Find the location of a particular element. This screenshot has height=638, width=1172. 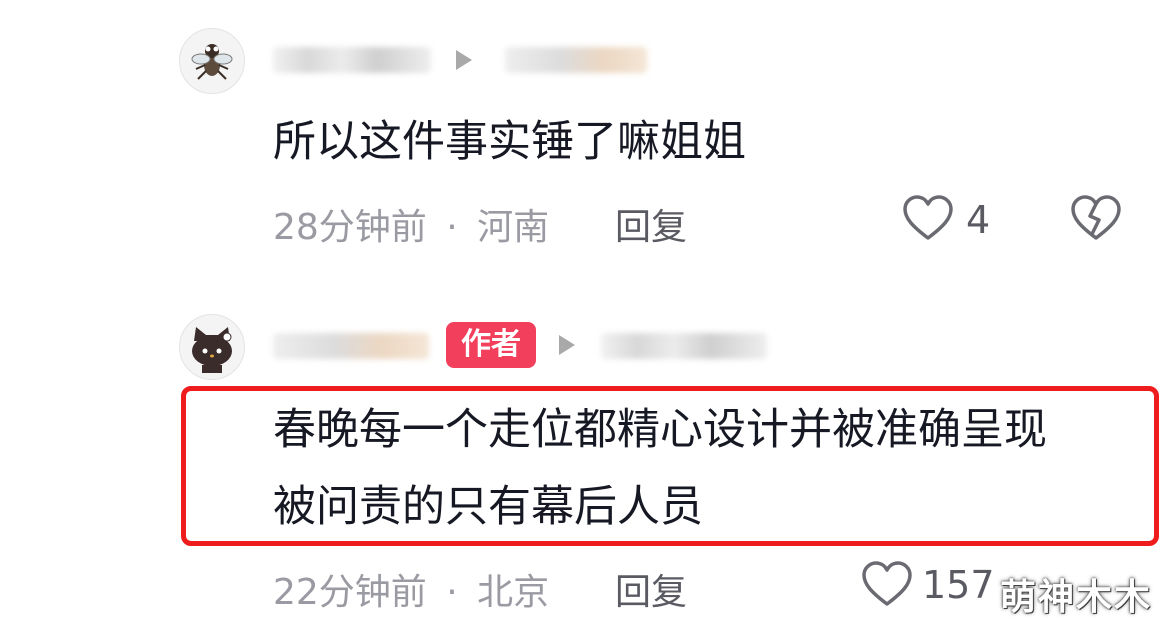

watermark: 萌神木木 is located at coordinates (1076, 597).